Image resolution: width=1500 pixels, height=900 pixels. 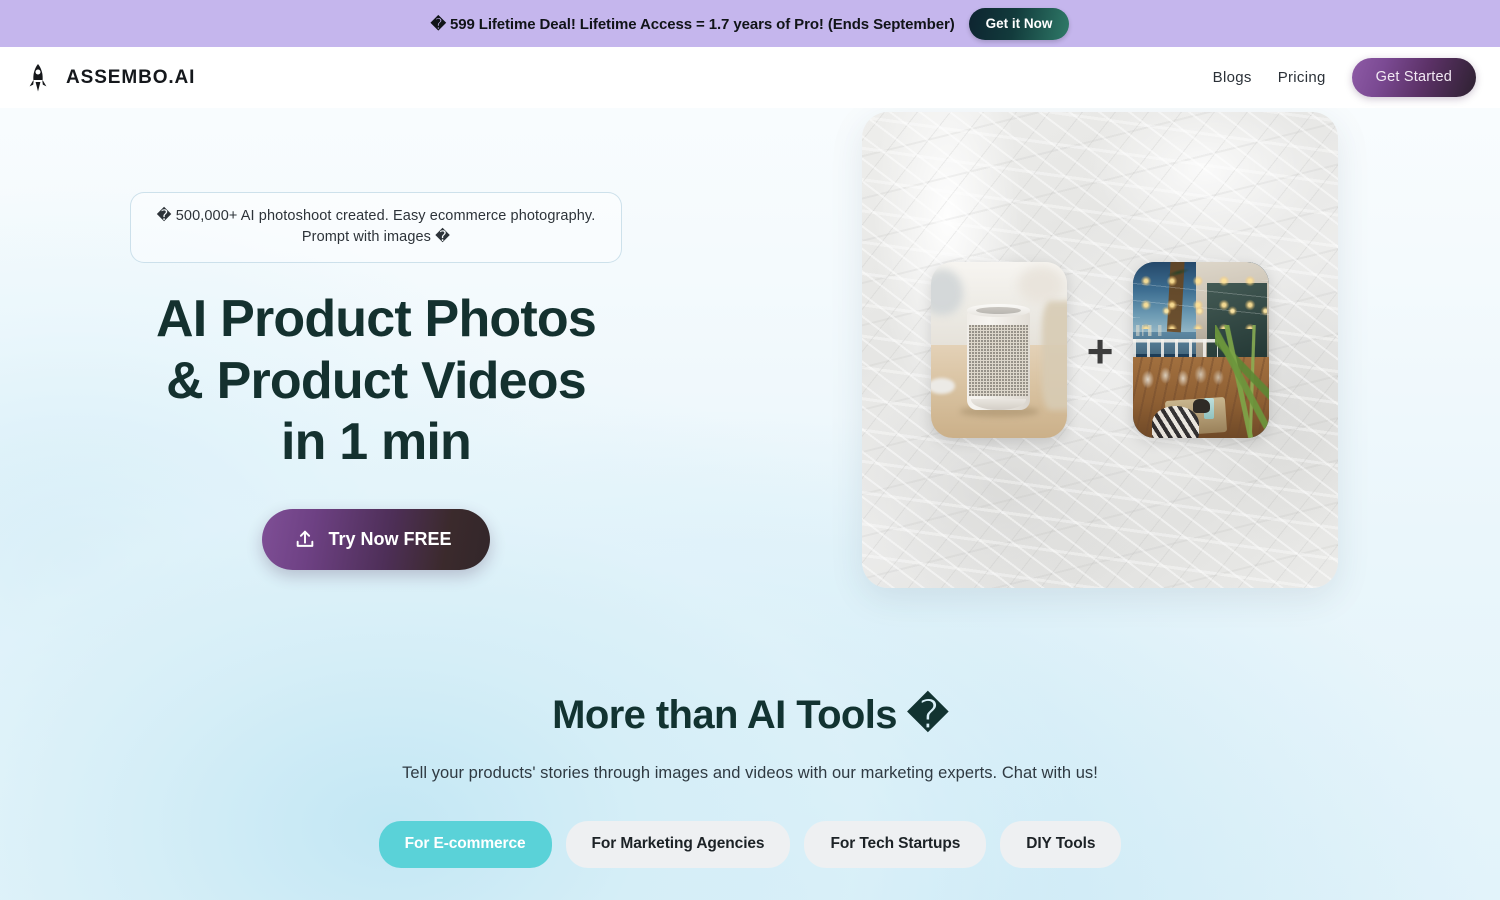 What do you see at coordinates (376, 441) in the screenshot?
I see `hero-title-line-3: in 1 min` at bounding box center [376, 441].